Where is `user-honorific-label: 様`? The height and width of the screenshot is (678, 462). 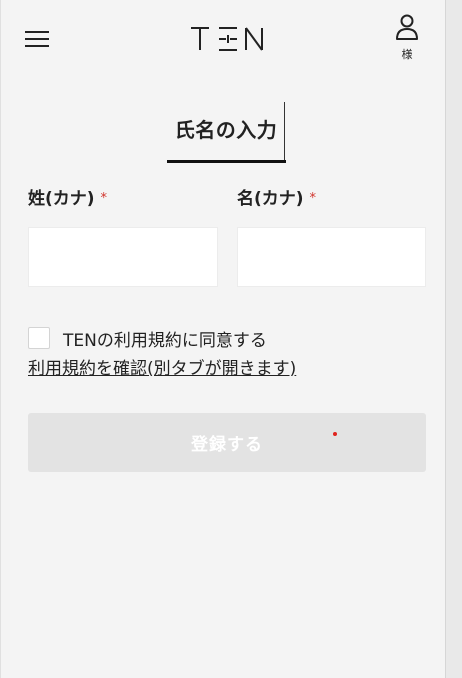
user-honorific-label: 様 is located at coordinates (407, 54).